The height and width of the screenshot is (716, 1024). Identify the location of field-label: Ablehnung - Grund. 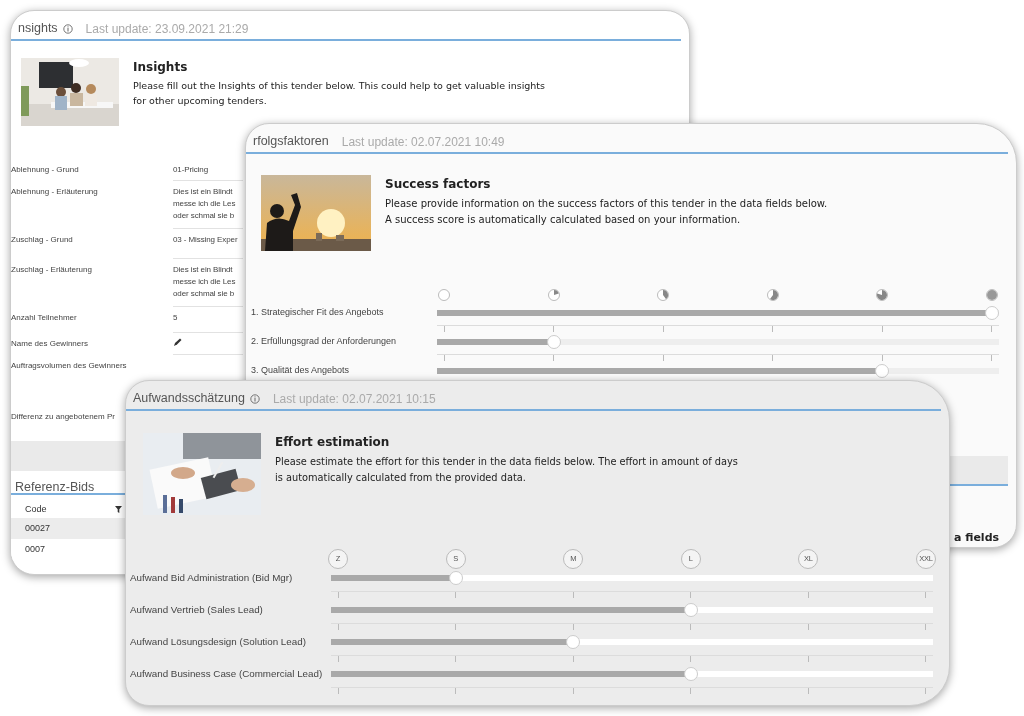
(45, 170).